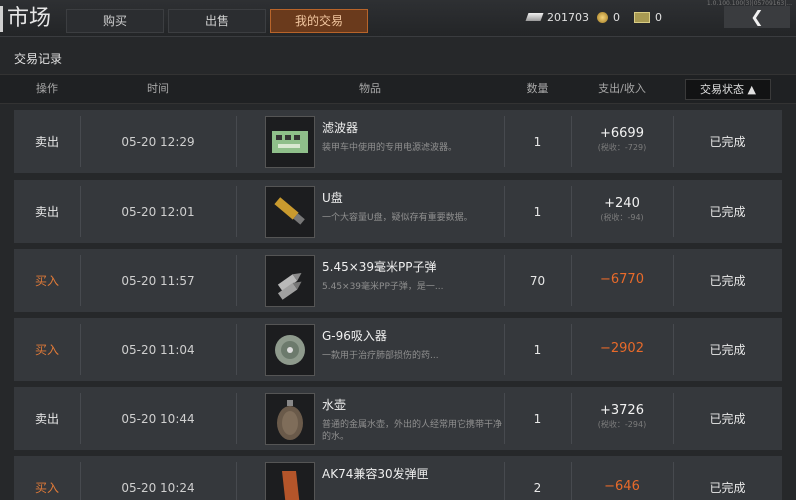 Image resolution: width=796 pixels, height=500 pixels. I want to click on table-row: 买入 05-20 10:24 AK74兼容30发弹匣 2 −646 已完成, so click(398, 478).